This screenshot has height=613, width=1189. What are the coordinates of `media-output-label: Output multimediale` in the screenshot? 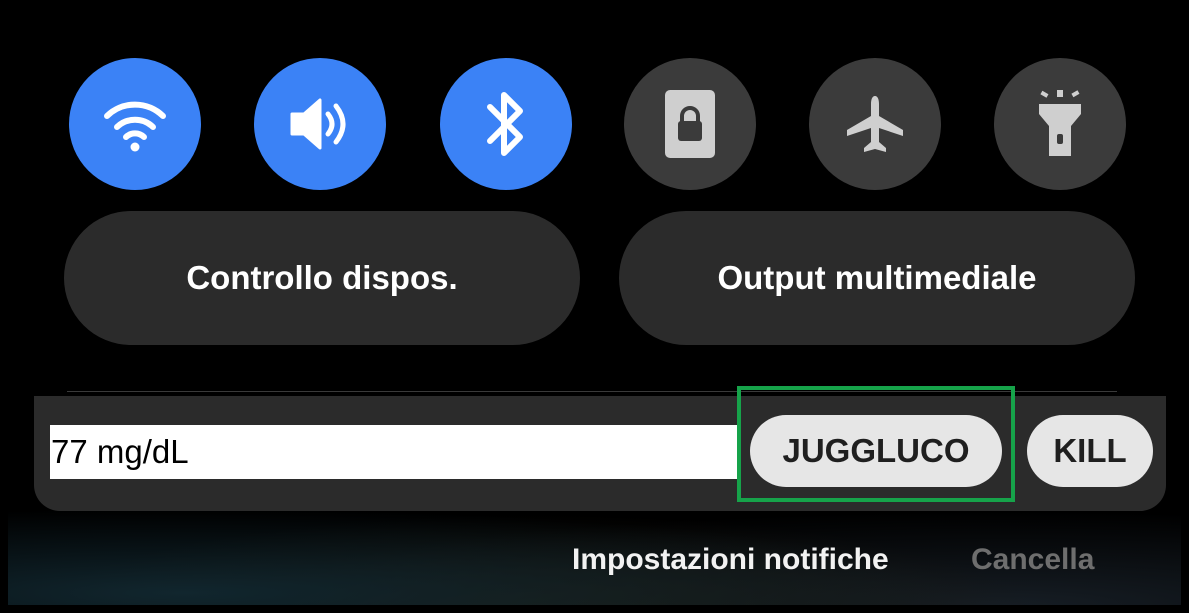 It's located at (877, 277).